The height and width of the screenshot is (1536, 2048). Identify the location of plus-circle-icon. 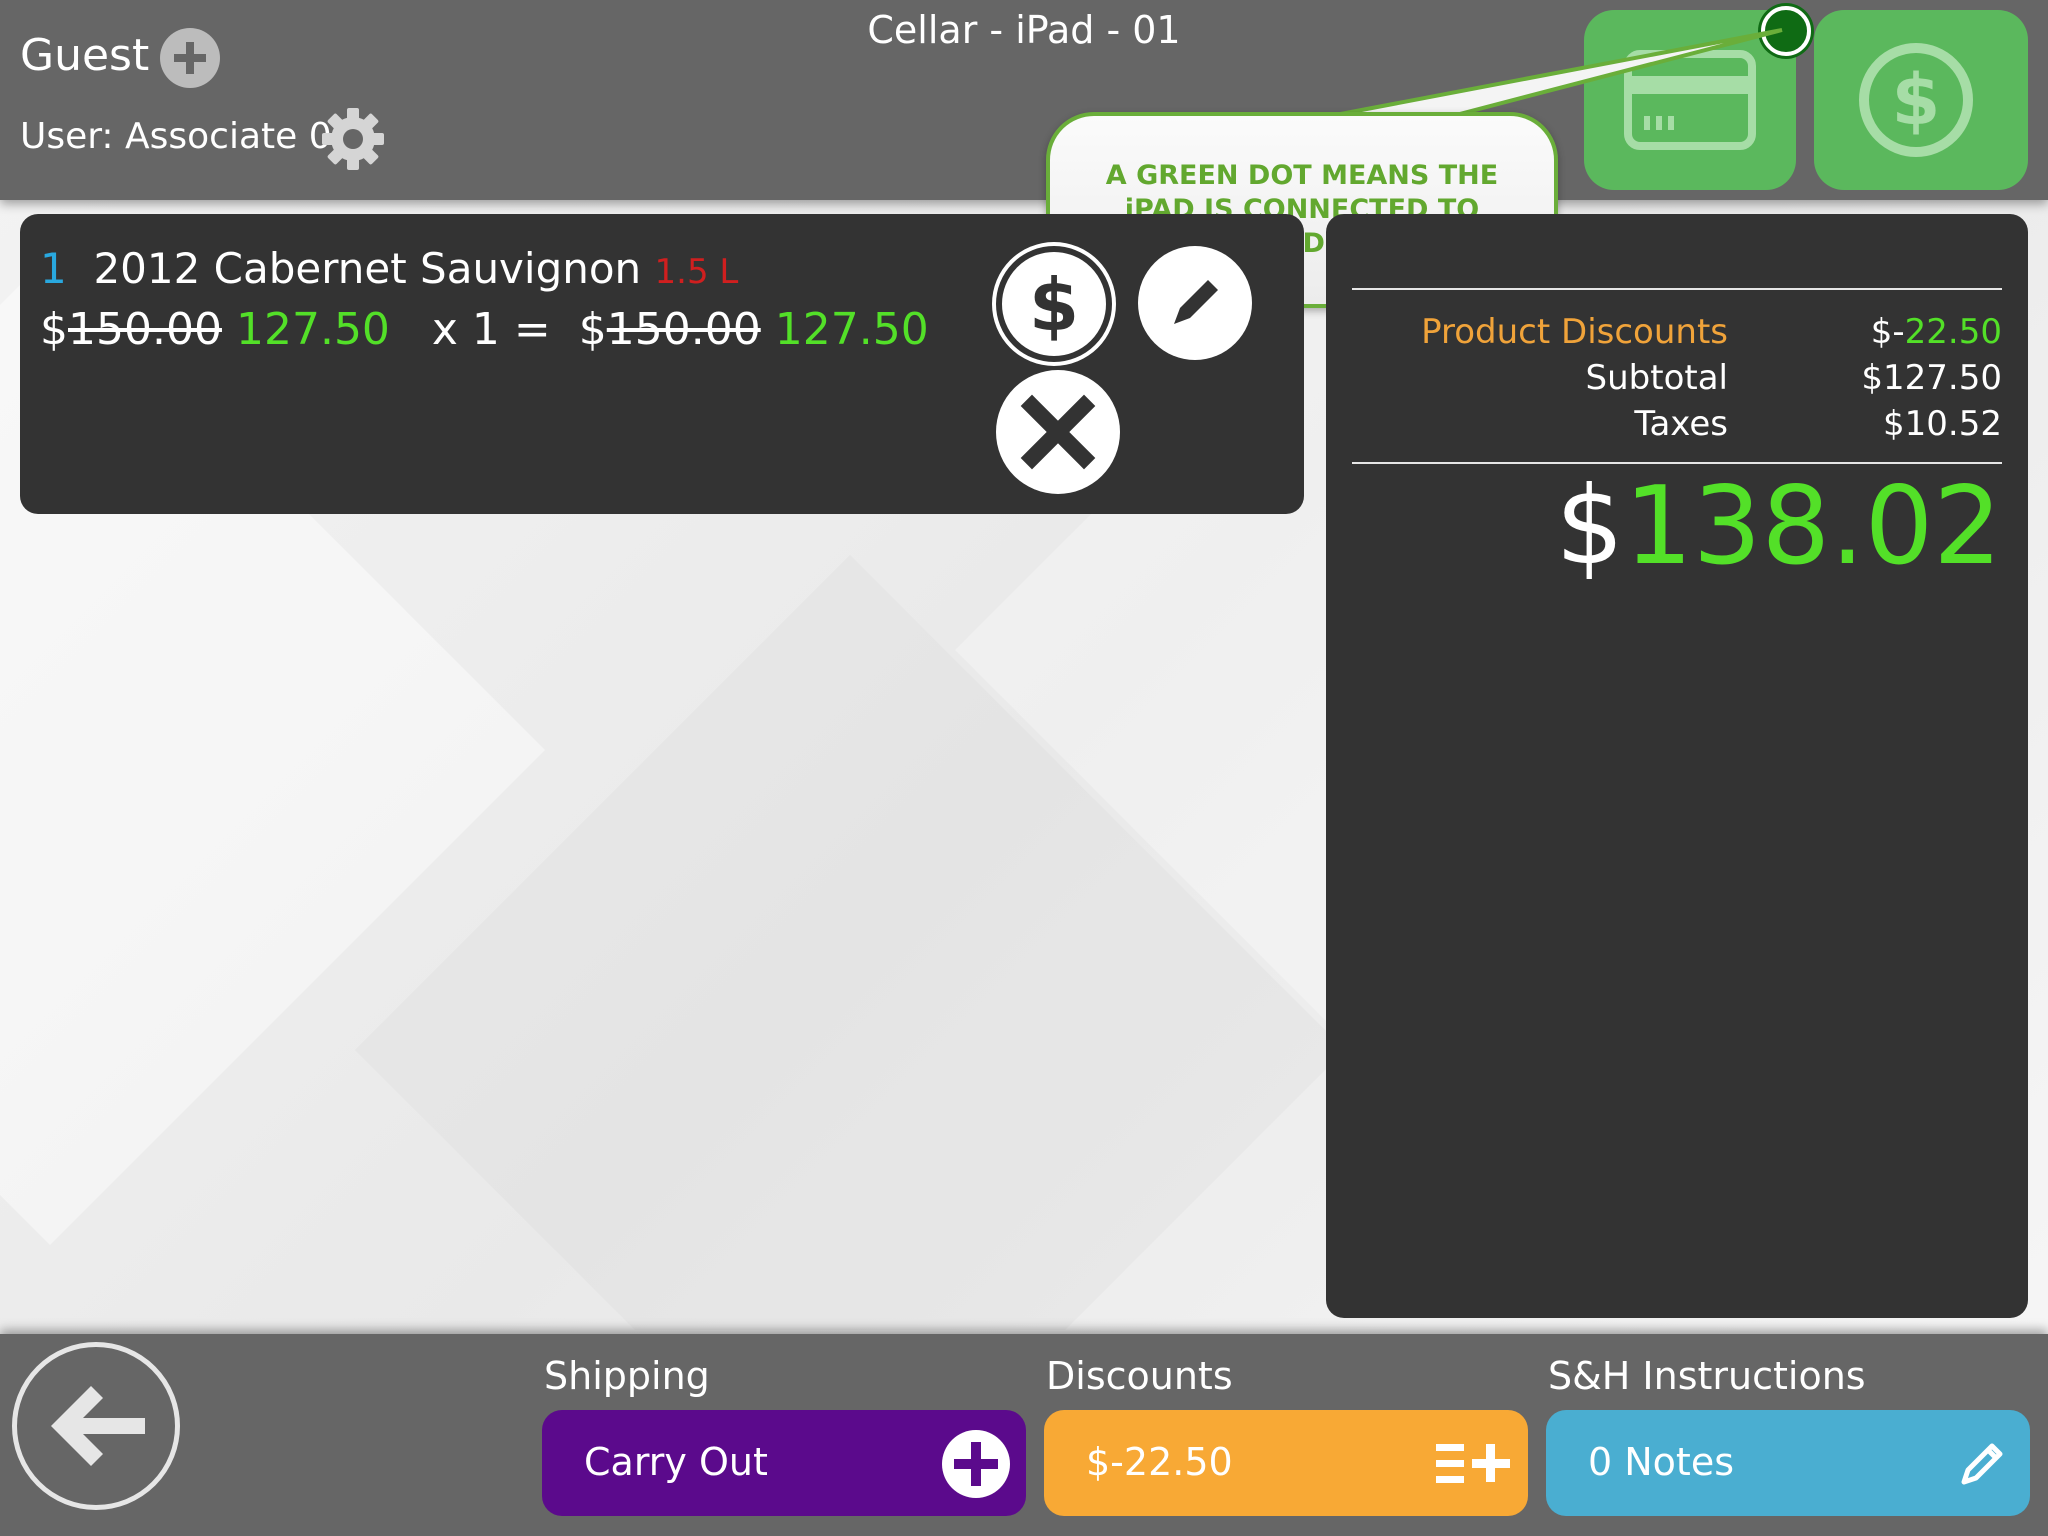
(976, 1464).